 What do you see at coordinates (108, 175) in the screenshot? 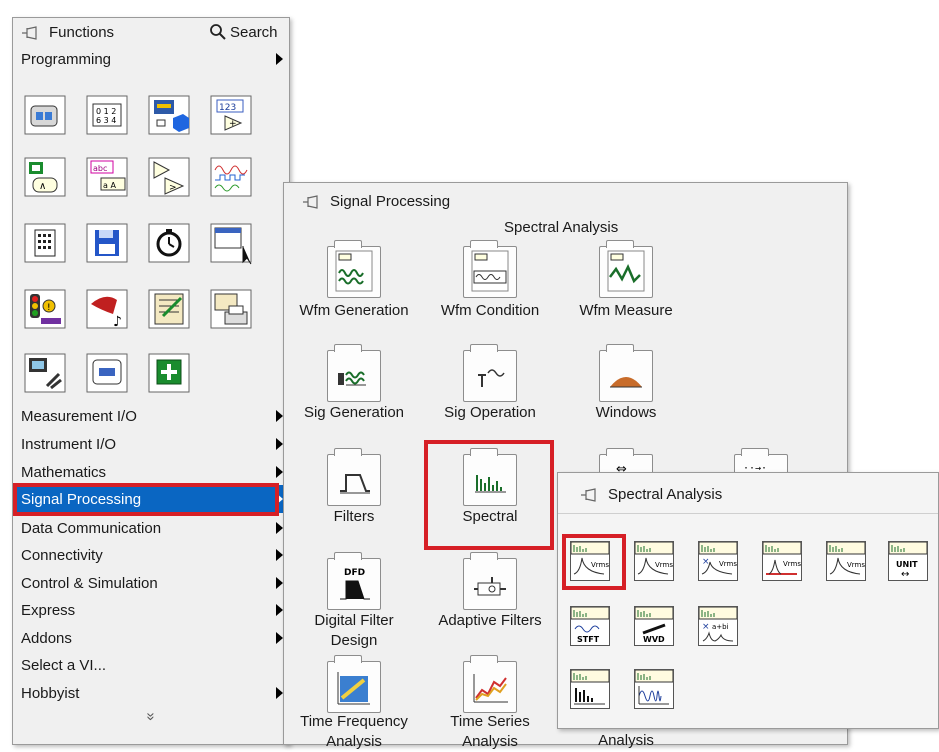
I see `string-icon: abc a A` at bounding box center [108, 175].